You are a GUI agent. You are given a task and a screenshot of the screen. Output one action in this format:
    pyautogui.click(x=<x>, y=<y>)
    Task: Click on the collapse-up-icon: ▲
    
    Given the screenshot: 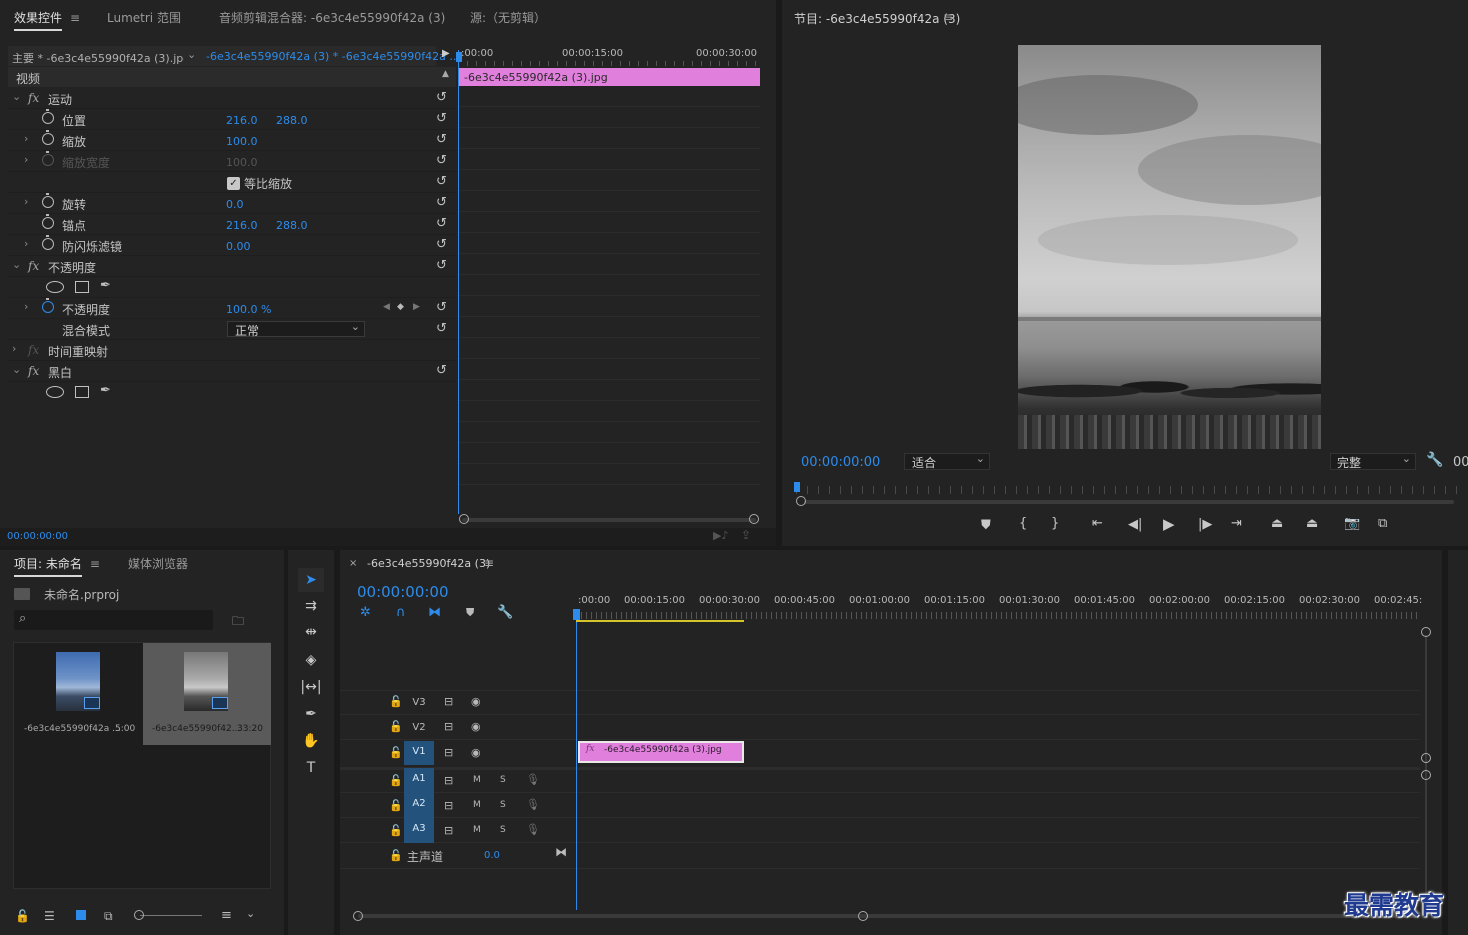 What is the action you would take?
    pyautogui.click(x=445, y=74)
    